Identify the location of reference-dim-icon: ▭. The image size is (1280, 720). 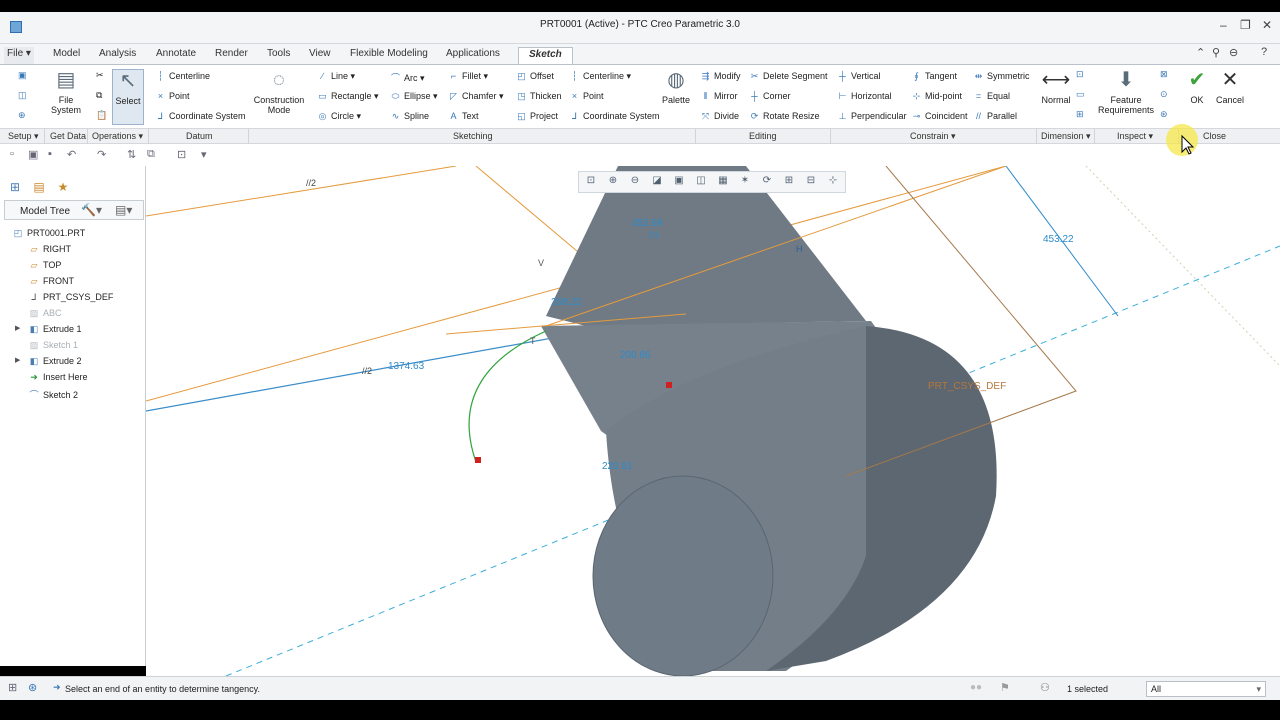
(1080, 94).